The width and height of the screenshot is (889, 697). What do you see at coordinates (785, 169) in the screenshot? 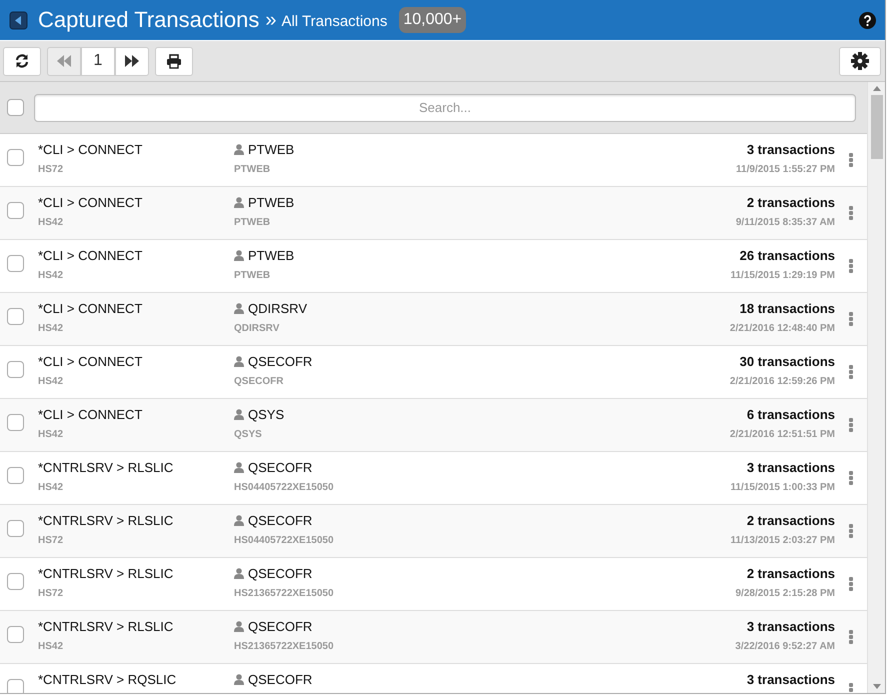
I see `timestamp: 11/9/2015 1:55:27 PM` at bounding box center [785, 169].